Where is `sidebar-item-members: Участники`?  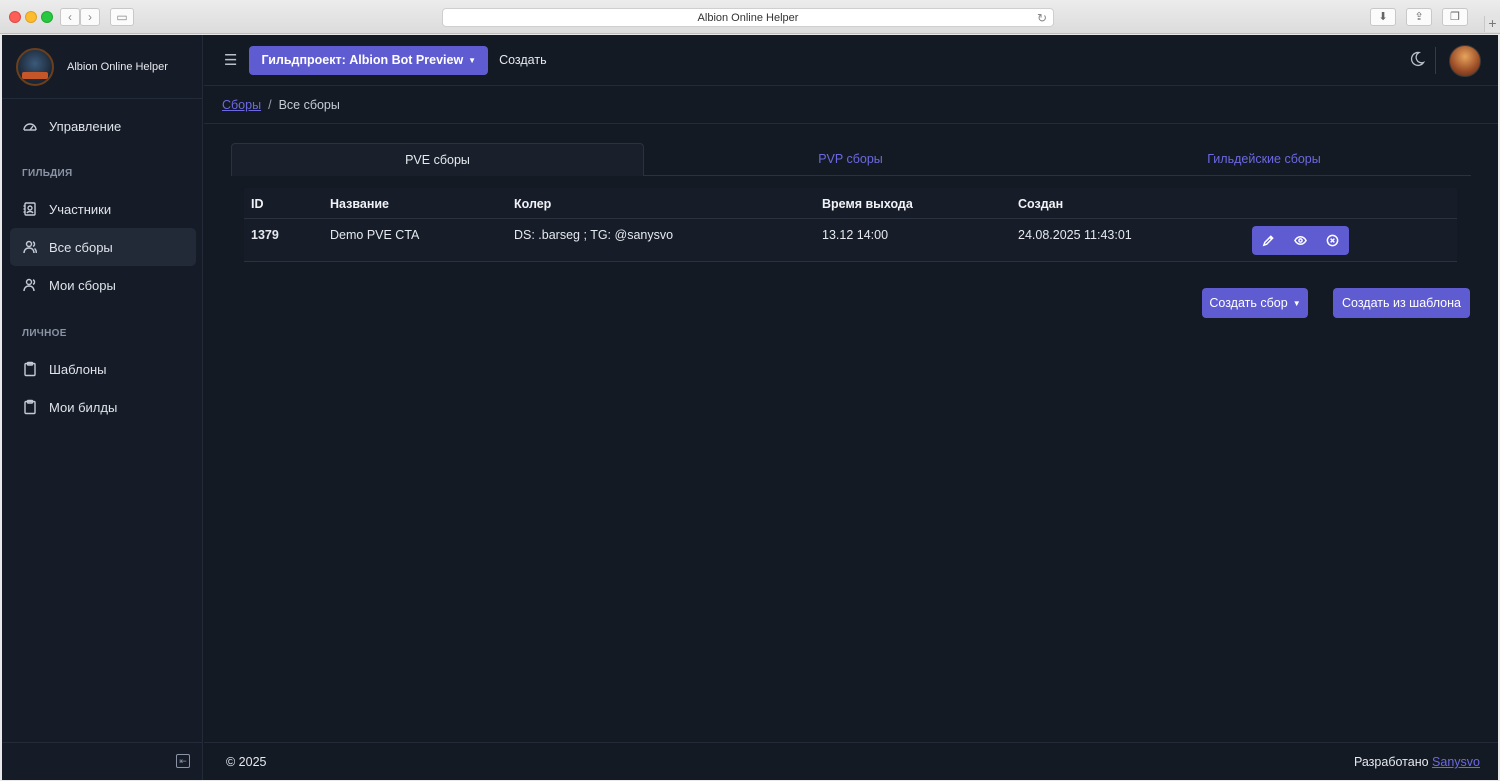
sidebar-item-members: Участники is located at coordinates (103, 209).